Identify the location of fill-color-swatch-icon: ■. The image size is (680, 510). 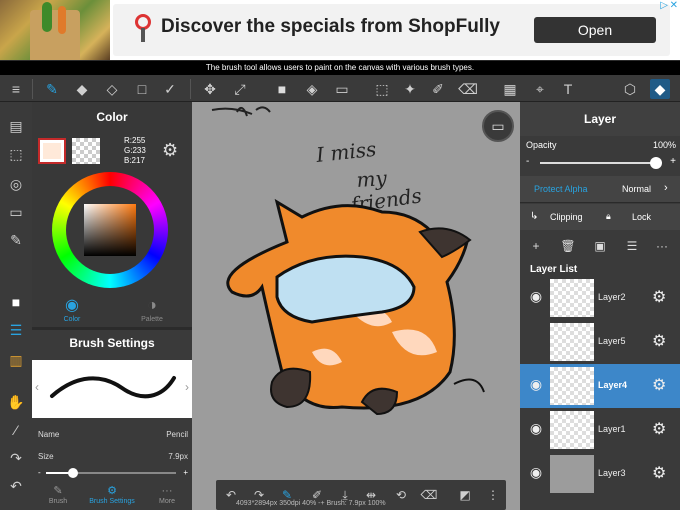
(282, 89).